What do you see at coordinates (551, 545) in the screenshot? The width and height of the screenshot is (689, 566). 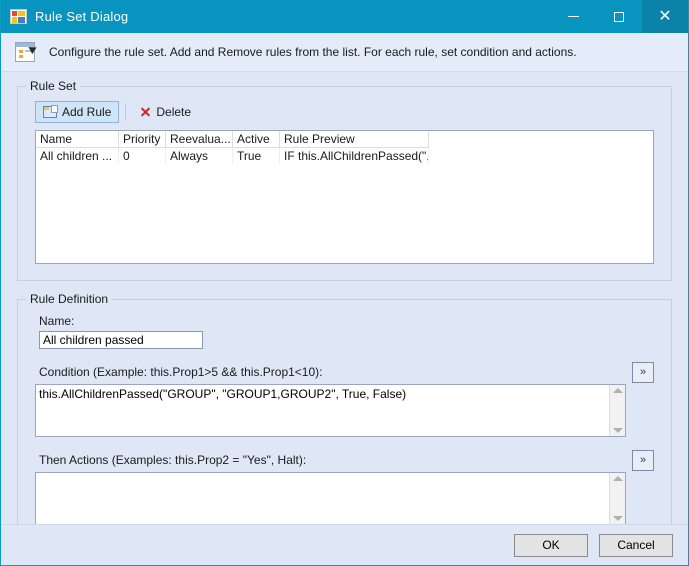 I see `ok-button: OK` at bounding box center [551, 545].